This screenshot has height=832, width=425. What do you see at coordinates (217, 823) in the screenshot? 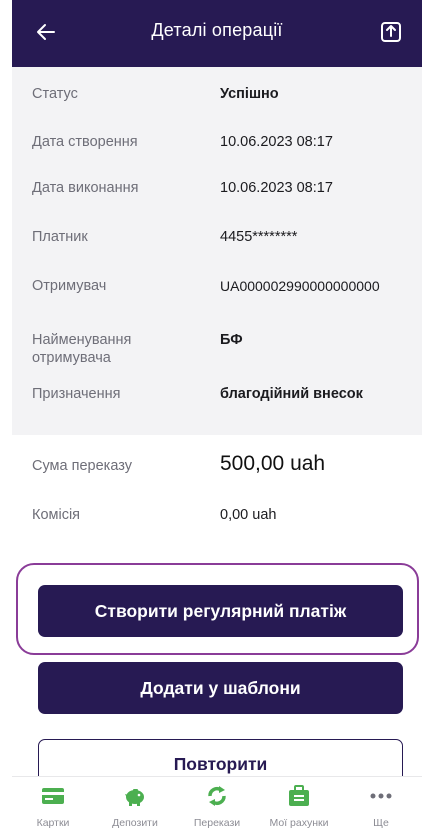
I see `tab-label: Перекази` at bounding box center [217, 823].